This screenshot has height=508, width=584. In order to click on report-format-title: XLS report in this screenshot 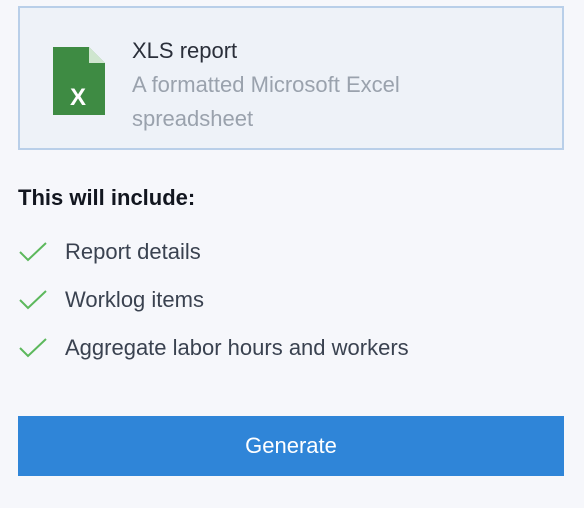, I will do `click(185, 50)`.